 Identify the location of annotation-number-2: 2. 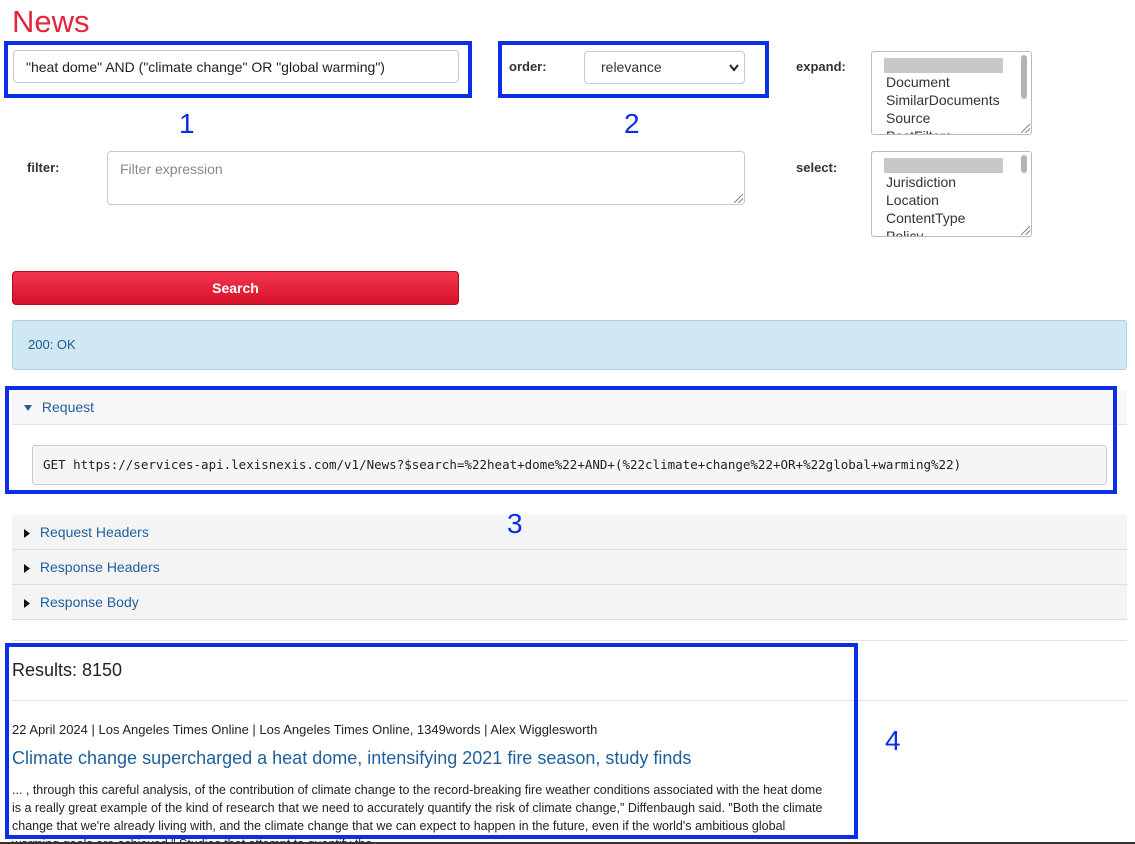
(632, 123).